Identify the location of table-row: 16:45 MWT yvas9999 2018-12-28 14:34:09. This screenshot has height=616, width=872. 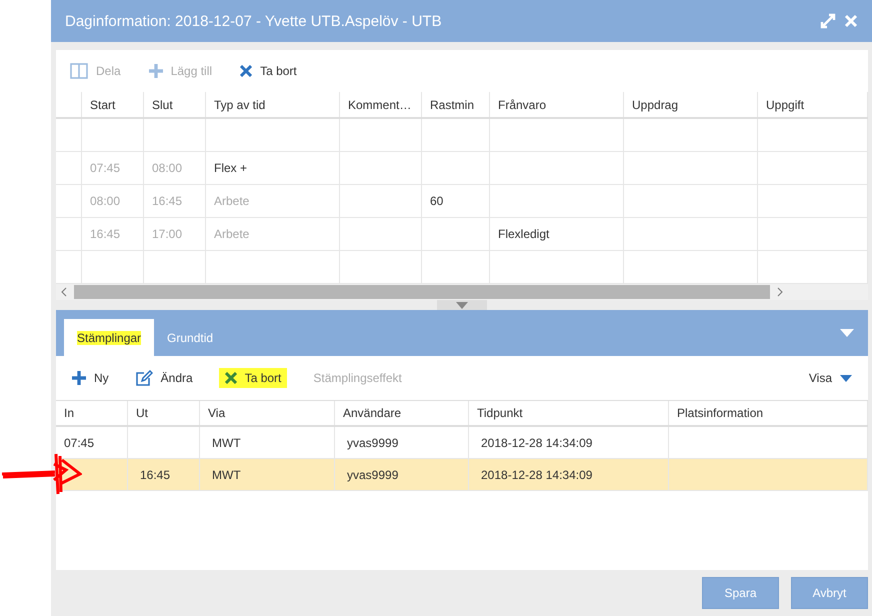
(462, 475).